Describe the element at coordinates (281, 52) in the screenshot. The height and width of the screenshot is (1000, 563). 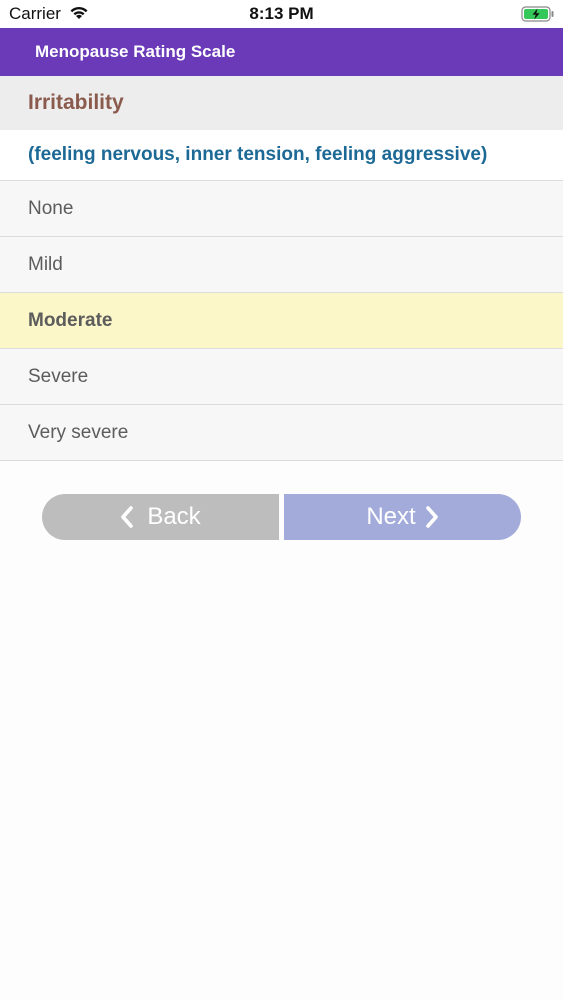
I see `nav-bar: Menopause Rating Scale` at that location.